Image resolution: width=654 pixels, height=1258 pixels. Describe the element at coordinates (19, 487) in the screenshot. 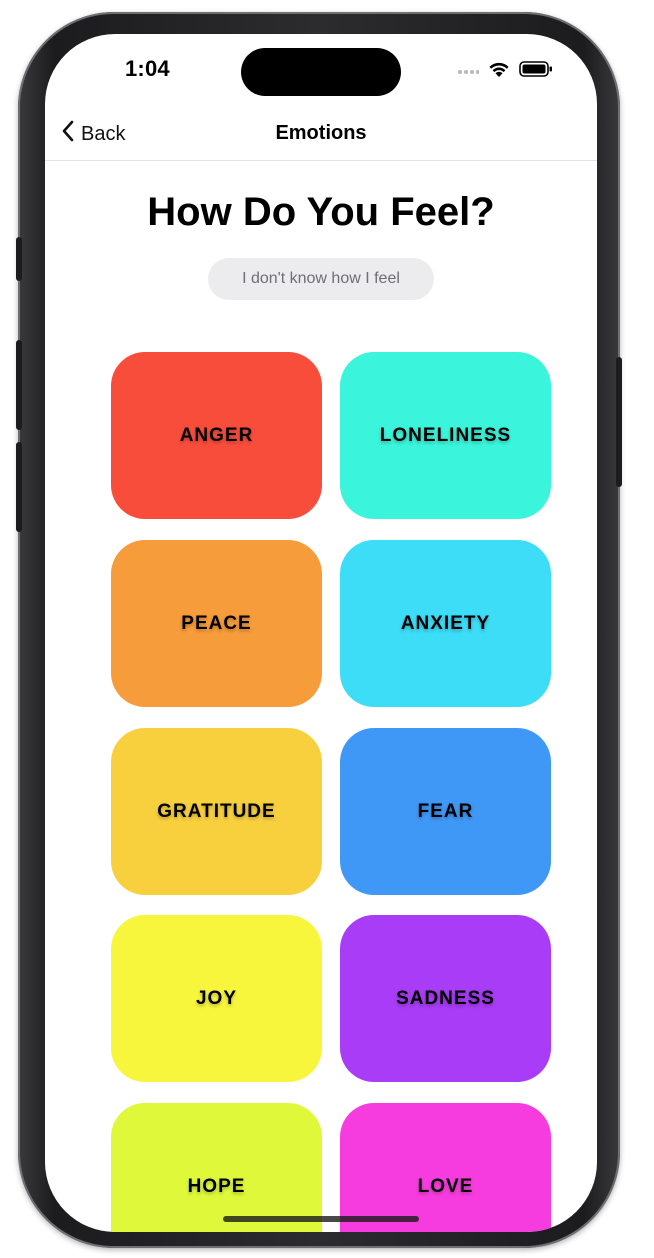

I see `volume-down-button` at that location.